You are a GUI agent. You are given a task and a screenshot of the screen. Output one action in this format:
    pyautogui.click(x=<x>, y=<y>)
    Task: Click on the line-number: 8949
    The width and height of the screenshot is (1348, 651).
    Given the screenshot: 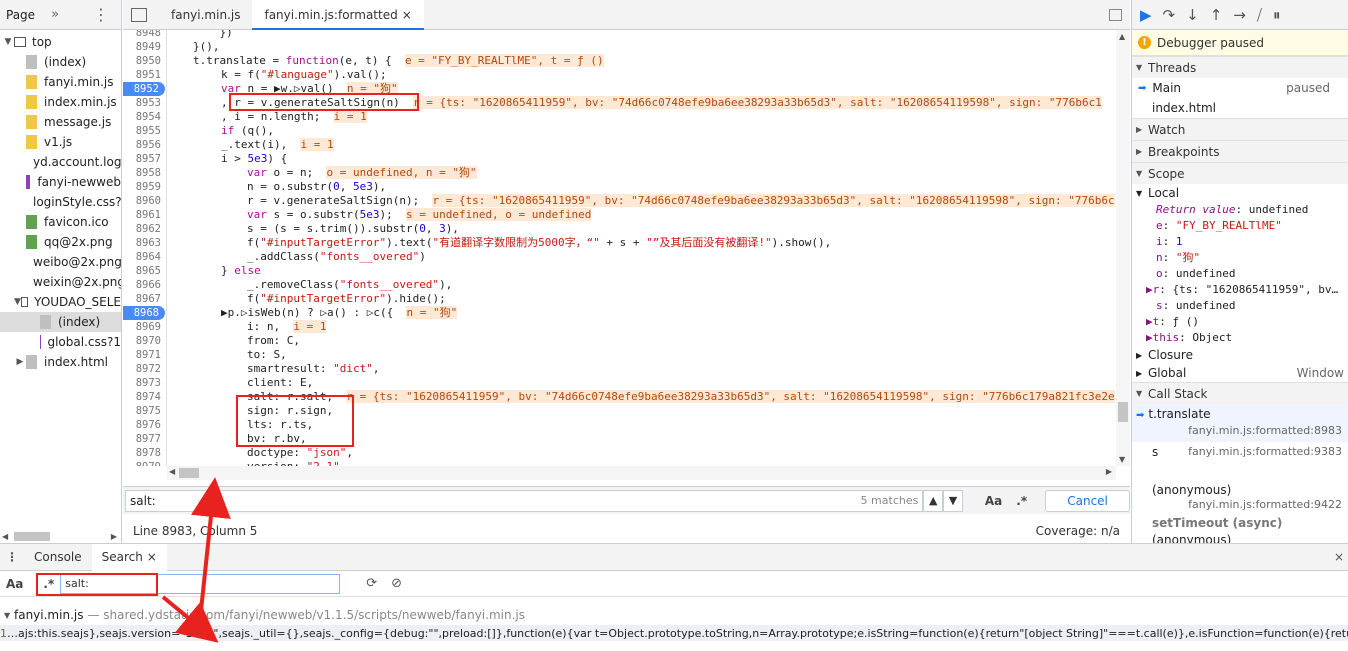 What is the action you would take?
    pyautogui.click(x=145, y=47)
    